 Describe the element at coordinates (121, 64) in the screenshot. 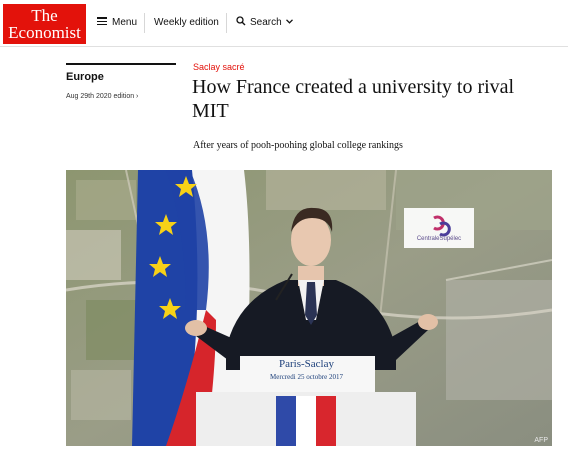

I see `section-rule` at that location.